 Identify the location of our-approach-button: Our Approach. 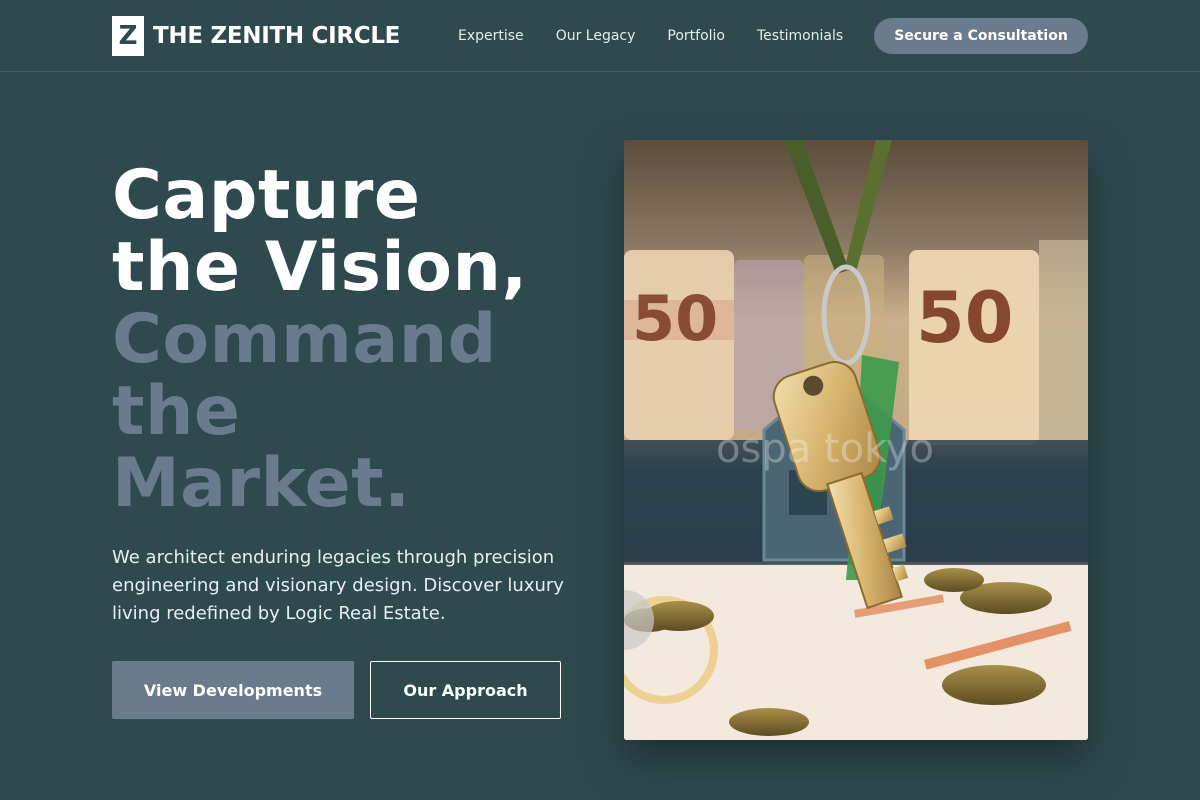
(465, 690).